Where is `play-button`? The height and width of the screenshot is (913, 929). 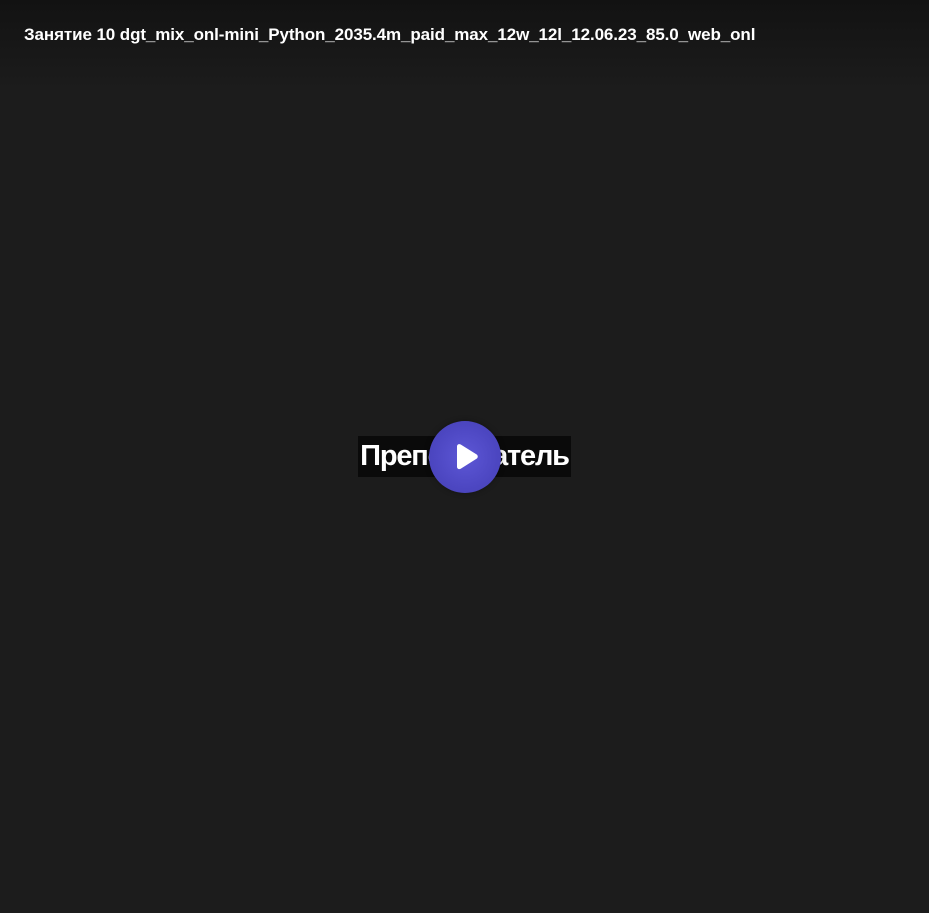 play-button is located at coordinates (465, 457).